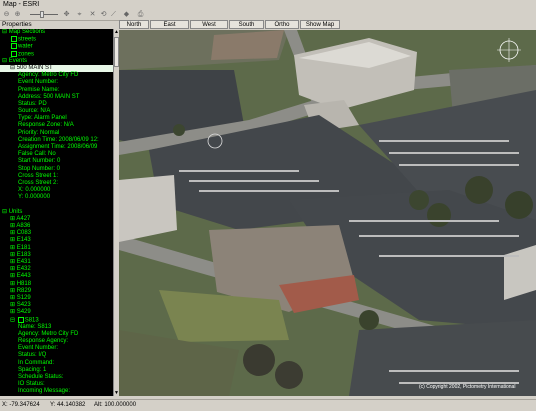 This screenshot has width=536, height=411. I want to click on tree-row: ⊞ A836, so click(56, 226).